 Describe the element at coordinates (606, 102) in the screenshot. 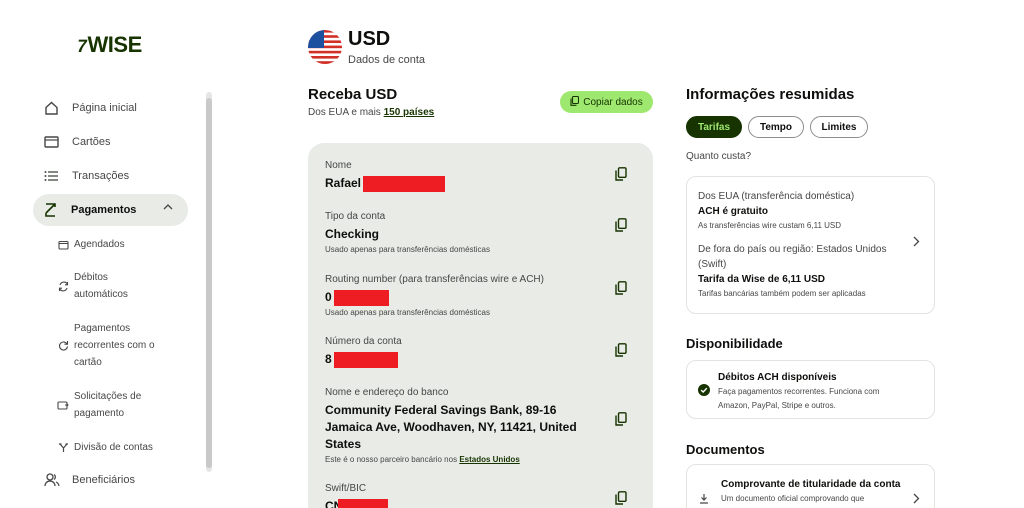

I see `copy-details-button: Copiar dados` at that location.